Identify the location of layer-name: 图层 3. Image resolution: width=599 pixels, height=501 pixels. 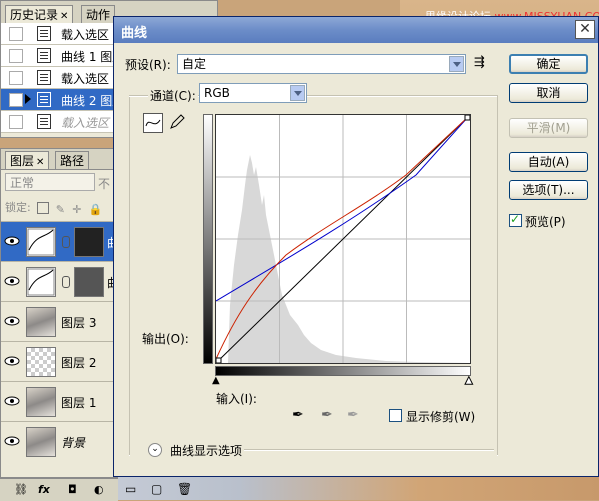
(78, 322).